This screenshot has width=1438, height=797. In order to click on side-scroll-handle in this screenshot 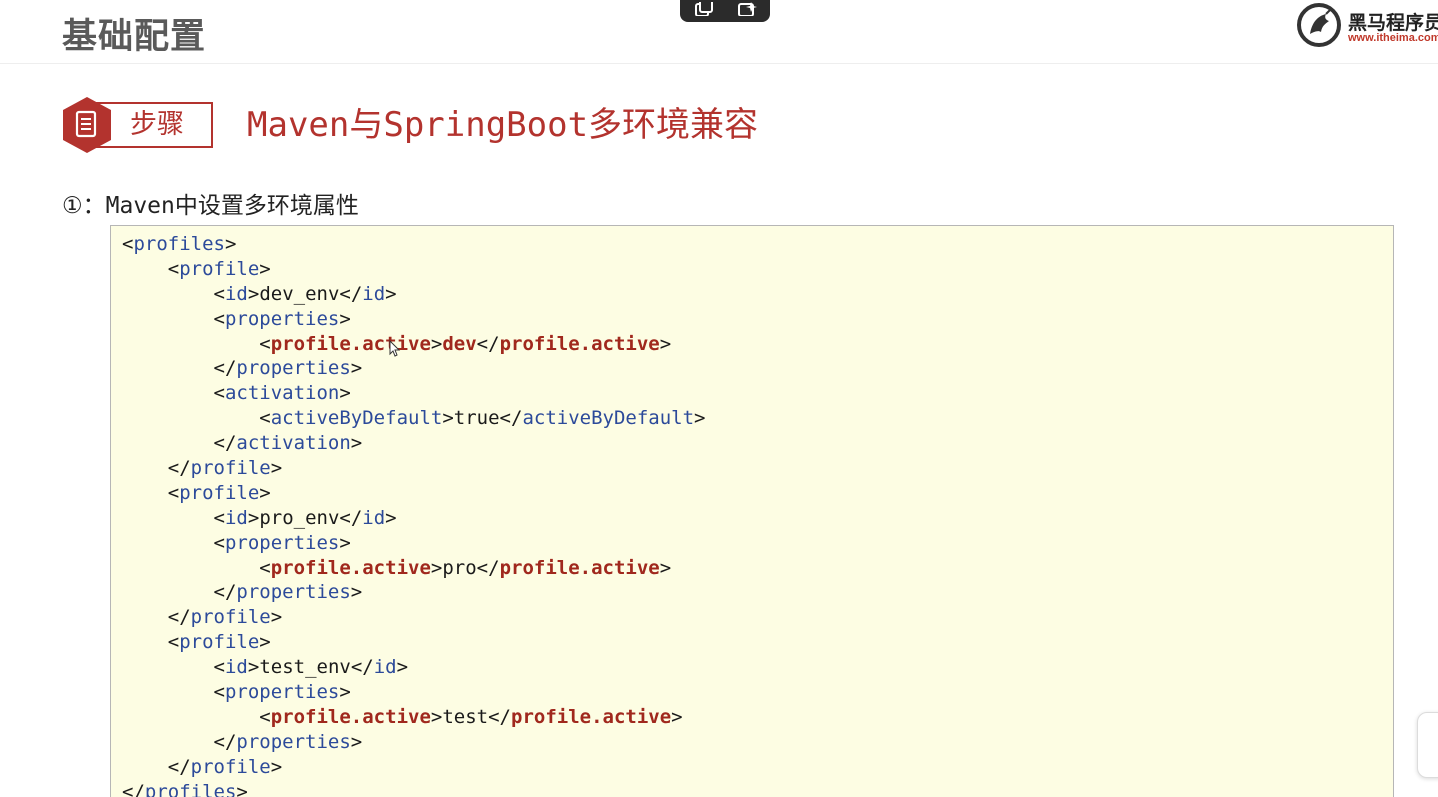, I will do `click(1427, 745)`.